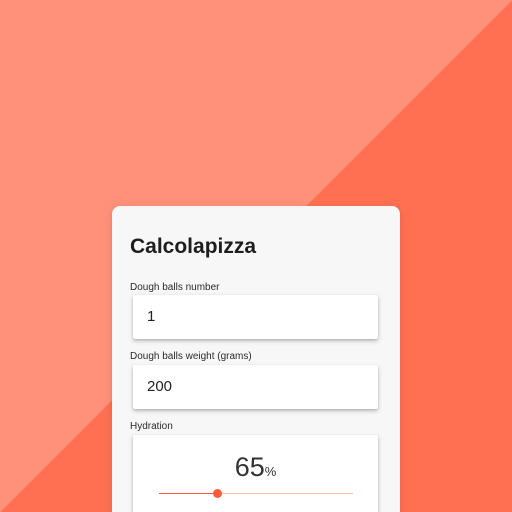 Image resolution: width=512 pixels, height=512 pixels. I want to click on dough-balls-weight-field, so click(255, 387).